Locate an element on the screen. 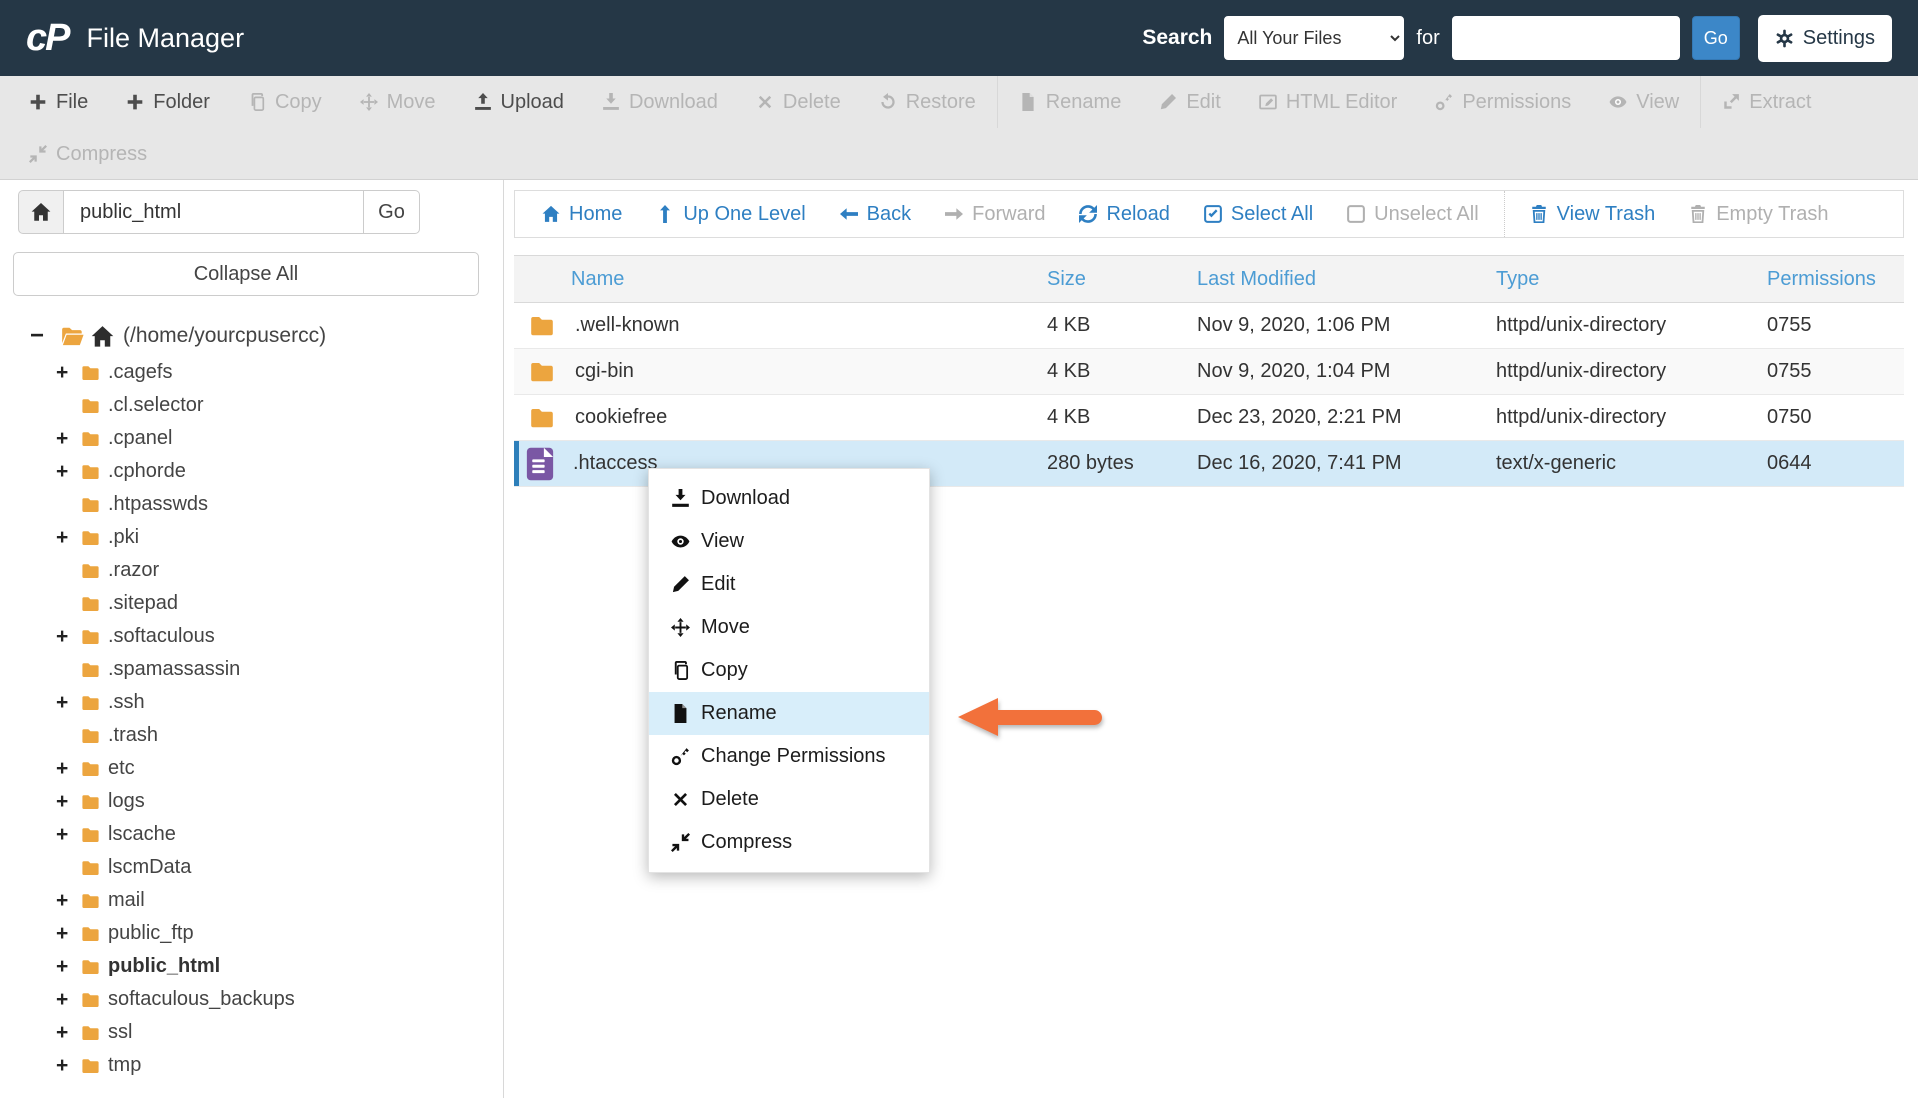  file-modified: Dec 16, 2020, 7:41 PM is located at coordinates (1342, 463).